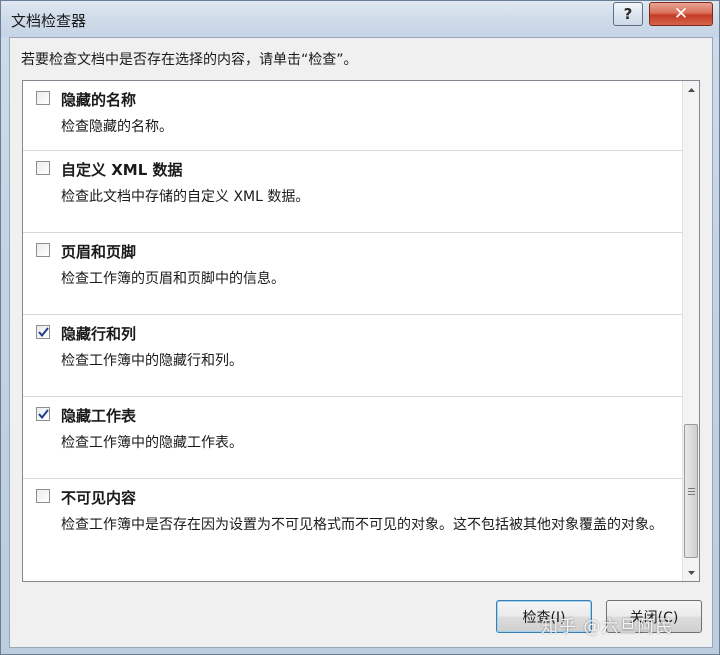 This screenshot has width=720, height=655. What do you see at coordinates (353, 192) in the screenshot?
I see `option-custom-xml: 自定义 XML 数据 检查此文档中存储的自定义 XML 数据。` at bounding box center [353, 192].